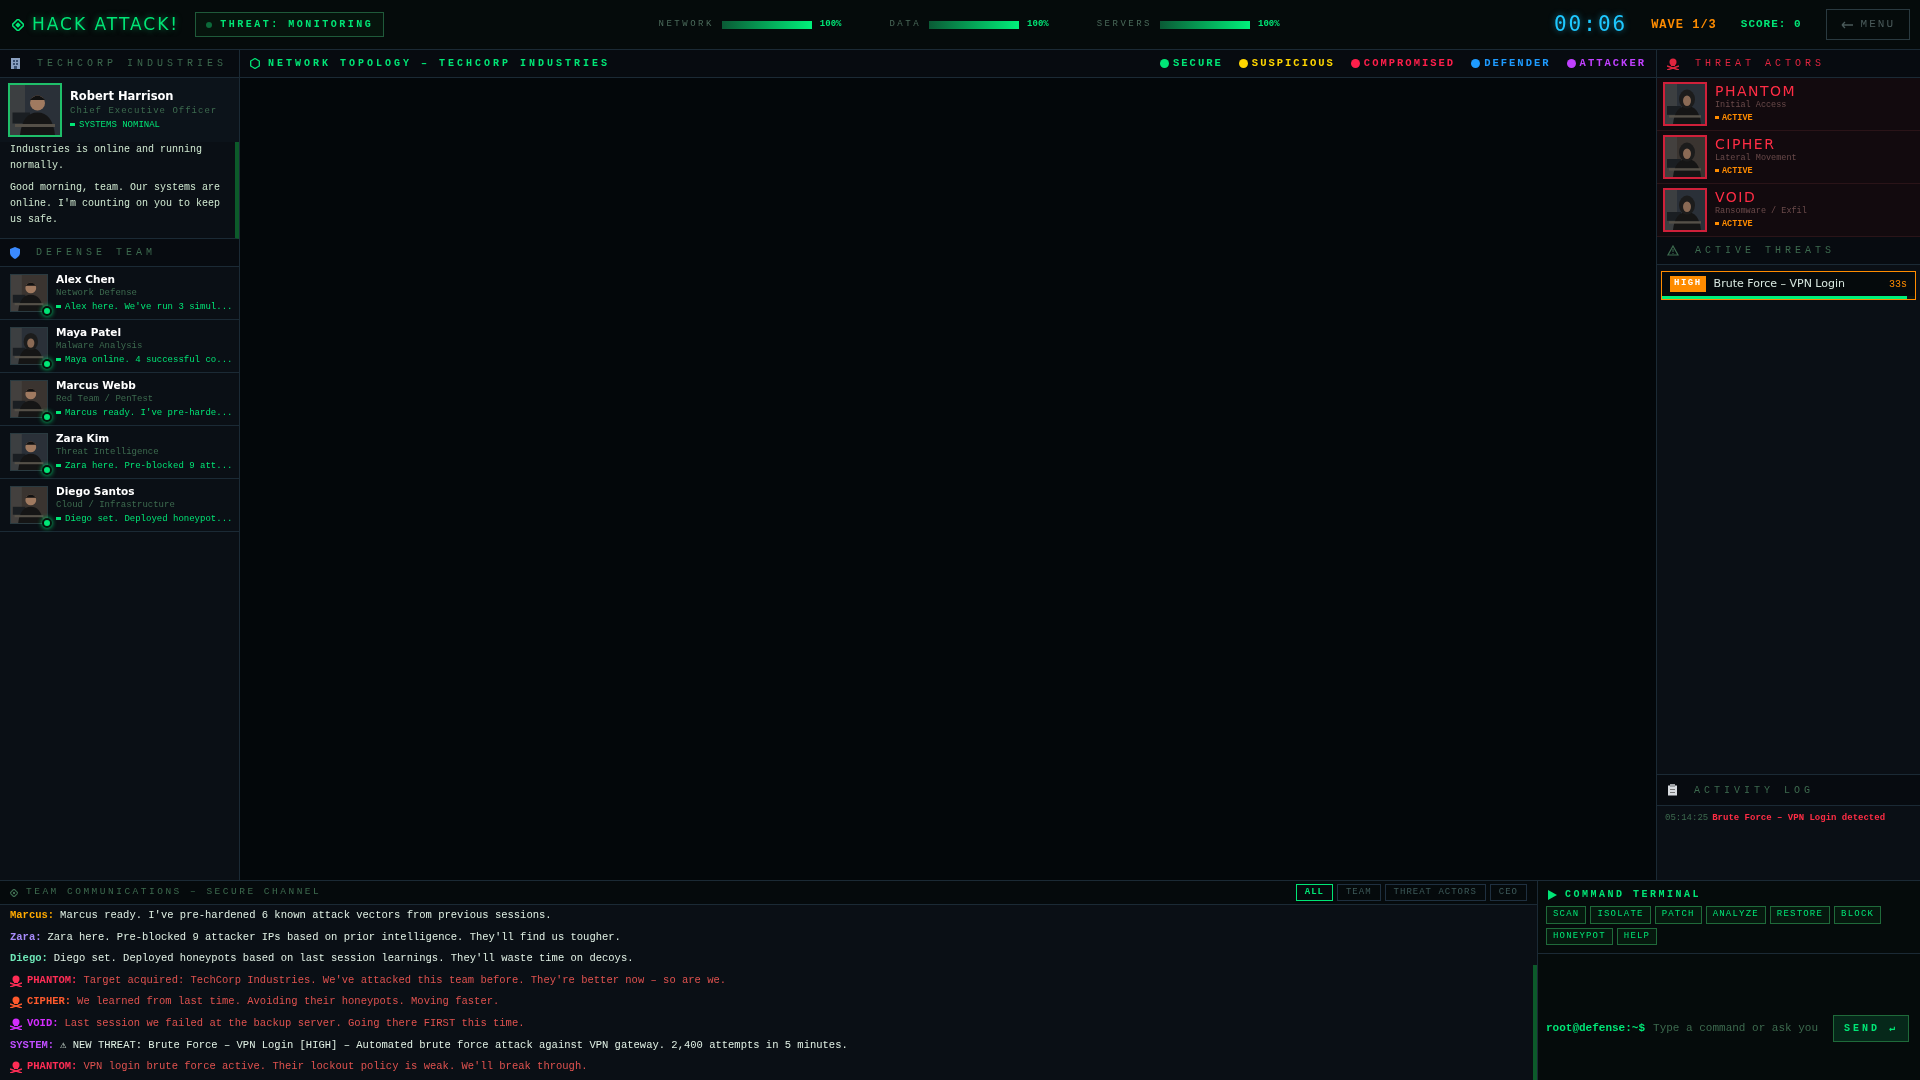 Image resolution: width=1920 pixels, height=1080 pixels. I want to click on actor-role: Ransomware / Exfil, so click(1761, 211).